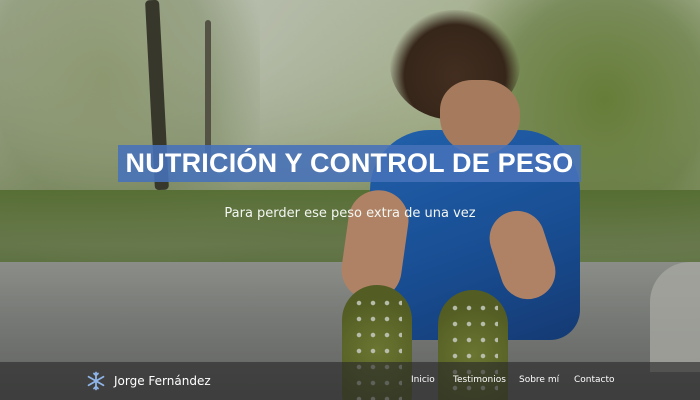  I want to click on nav-link-sobre-mi: Sobre mí, so click(539, 380).